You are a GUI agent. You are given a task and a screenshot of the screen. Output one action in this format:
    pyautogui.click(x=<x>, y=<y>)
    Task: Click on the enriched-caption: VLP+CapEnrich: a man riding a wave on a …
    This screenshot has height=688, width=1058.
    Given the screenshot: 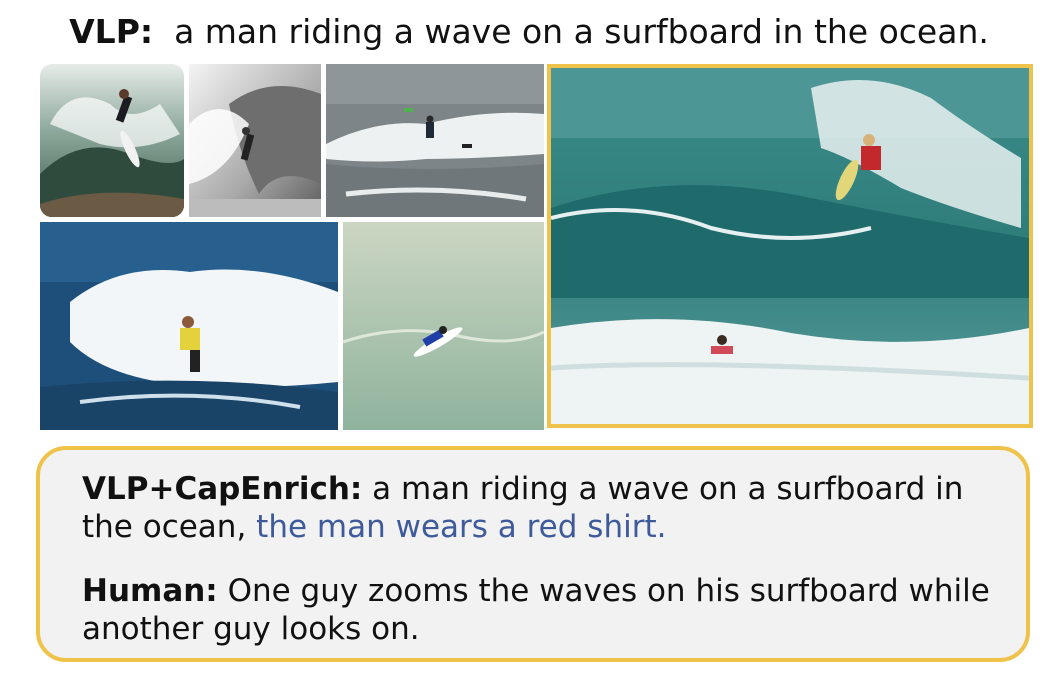 What is the action you would take?
    pyautogui.click(x=542, y=508)
    